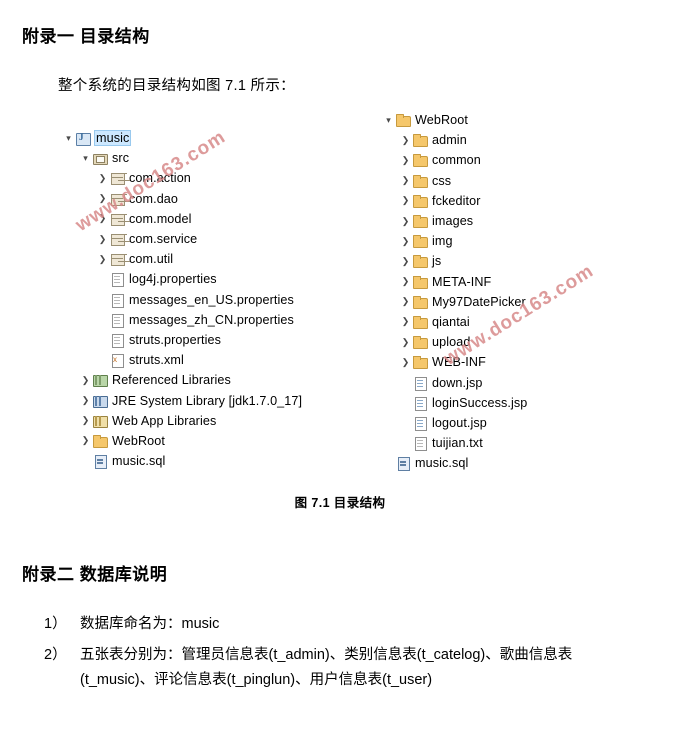  I want to click on figure-caption: 图 7.1 目录结构, so click(340, 503).